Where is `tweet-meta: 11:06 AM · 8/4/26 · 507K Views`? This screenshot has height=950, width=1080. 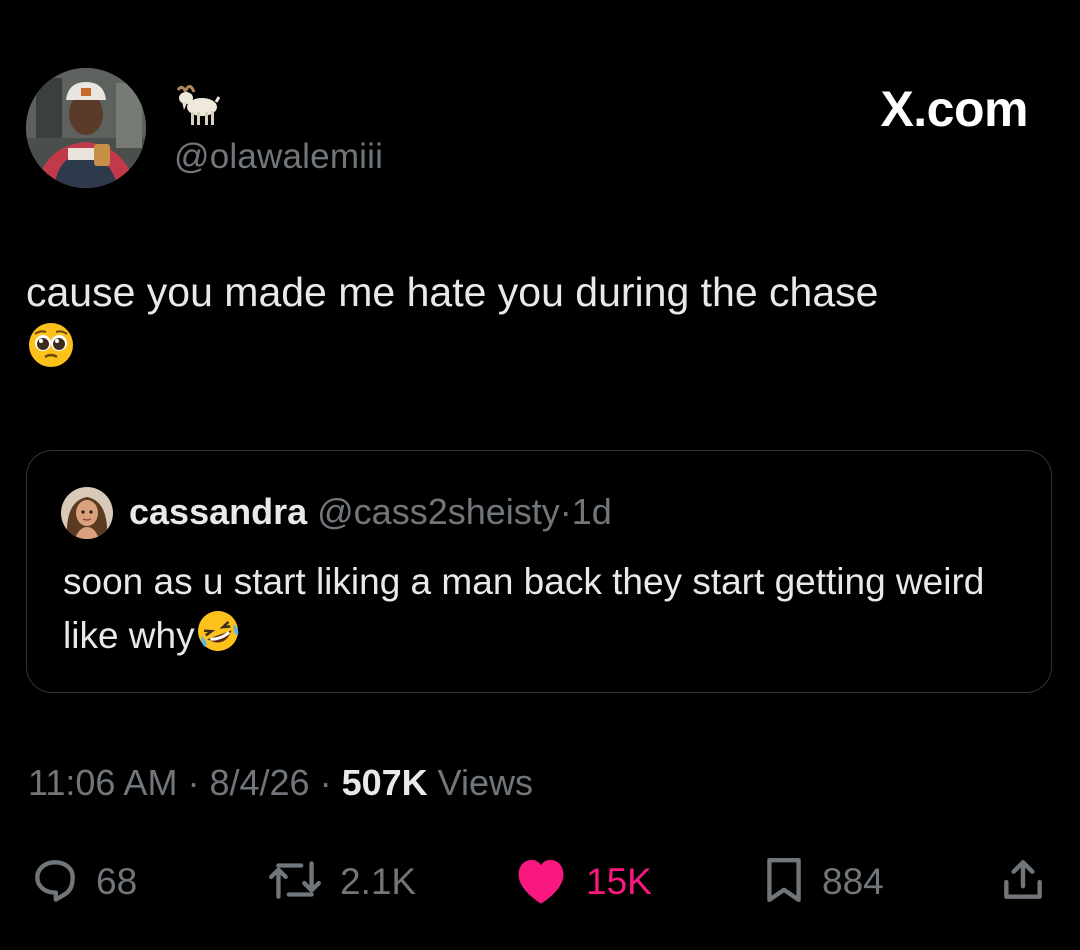
tweet-meta: 11:06 AM · 8/4/26 · 507K Views is located at coordinates (280, 783).